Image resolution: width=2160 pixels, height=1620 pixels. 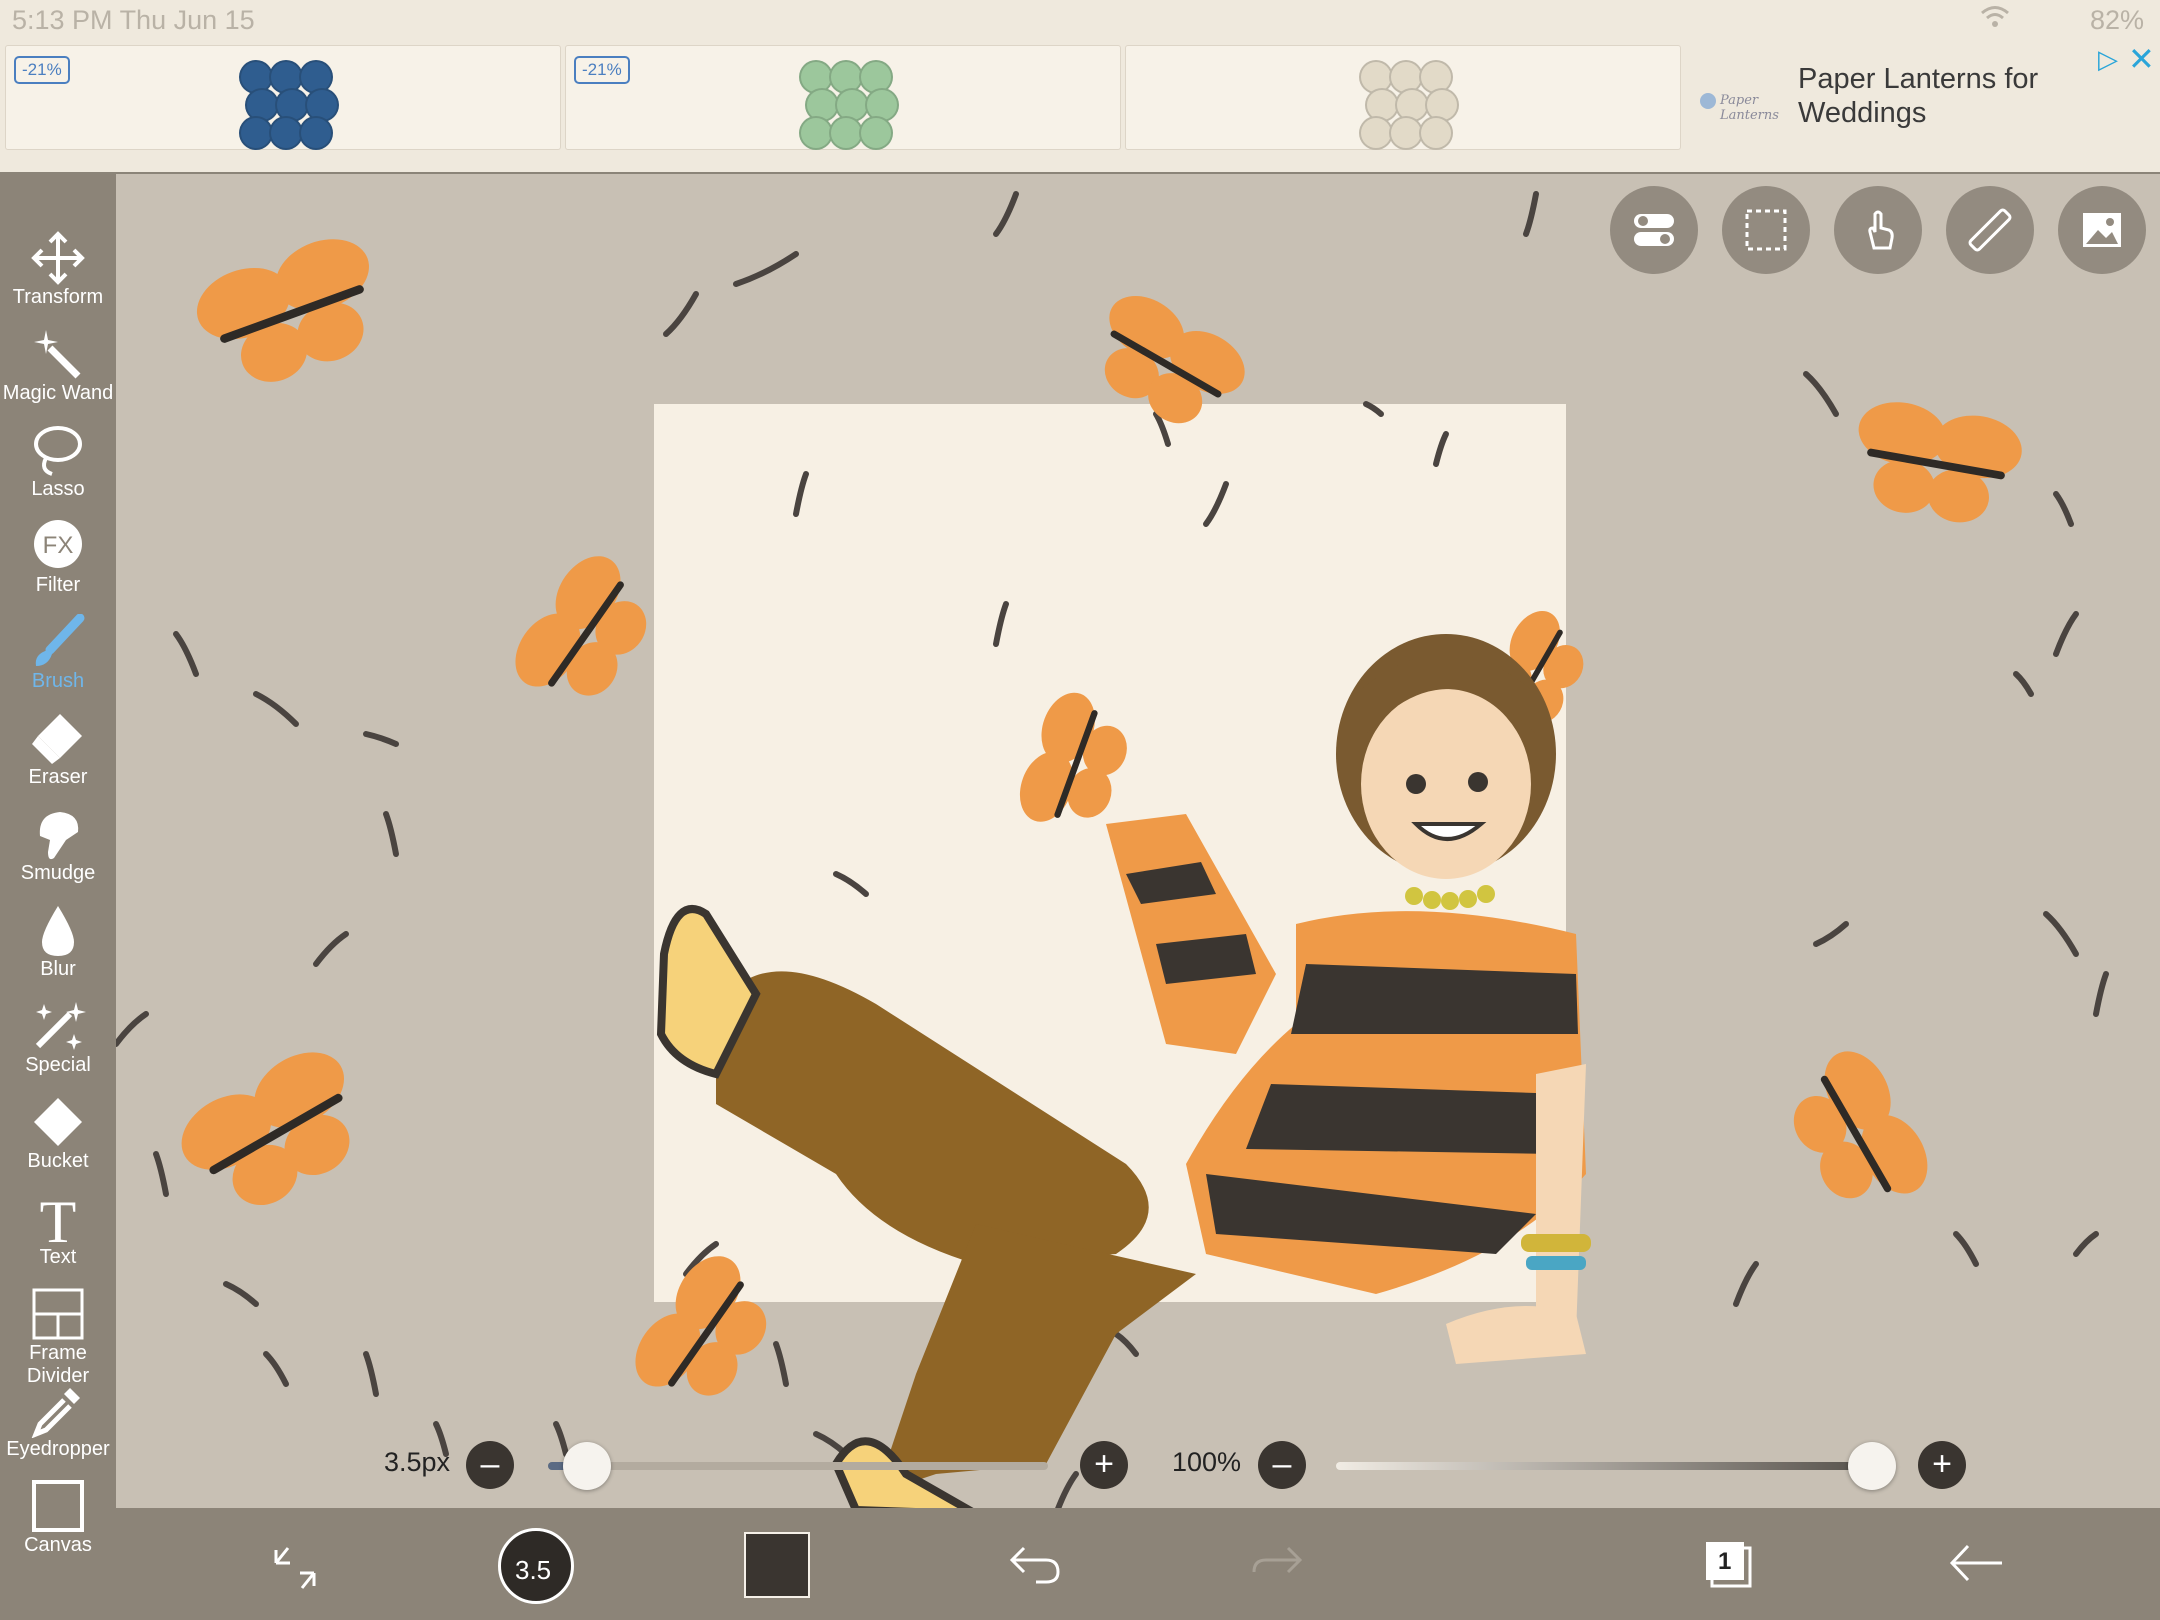 I want to click on bucket-icon, so click(x=58, y=1122).